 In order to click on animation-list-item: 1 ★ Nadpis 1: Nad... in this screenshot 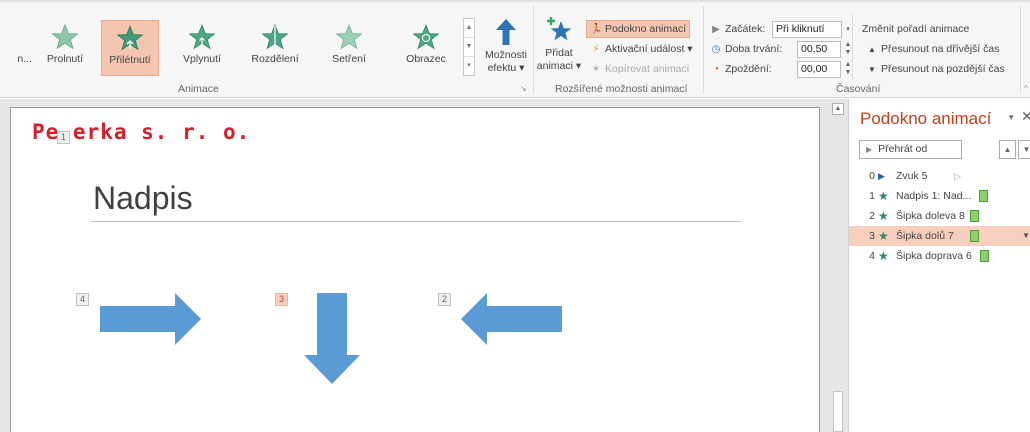, I will do `click(939, 196)`.